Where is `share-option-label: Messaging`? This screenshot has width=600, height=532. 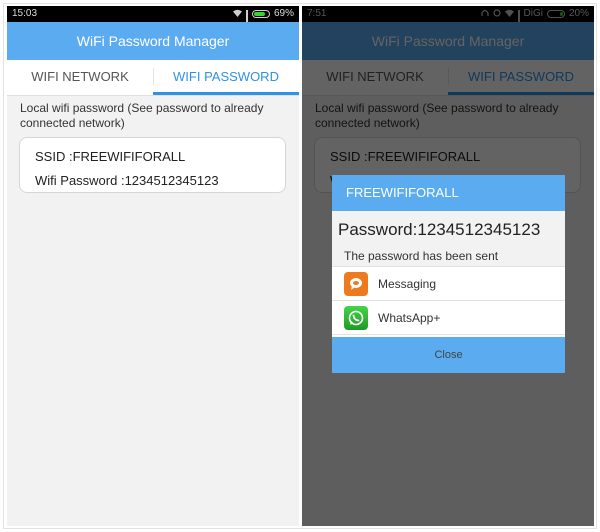 share-option-label: Messaging is located at coordinates (407, 283).